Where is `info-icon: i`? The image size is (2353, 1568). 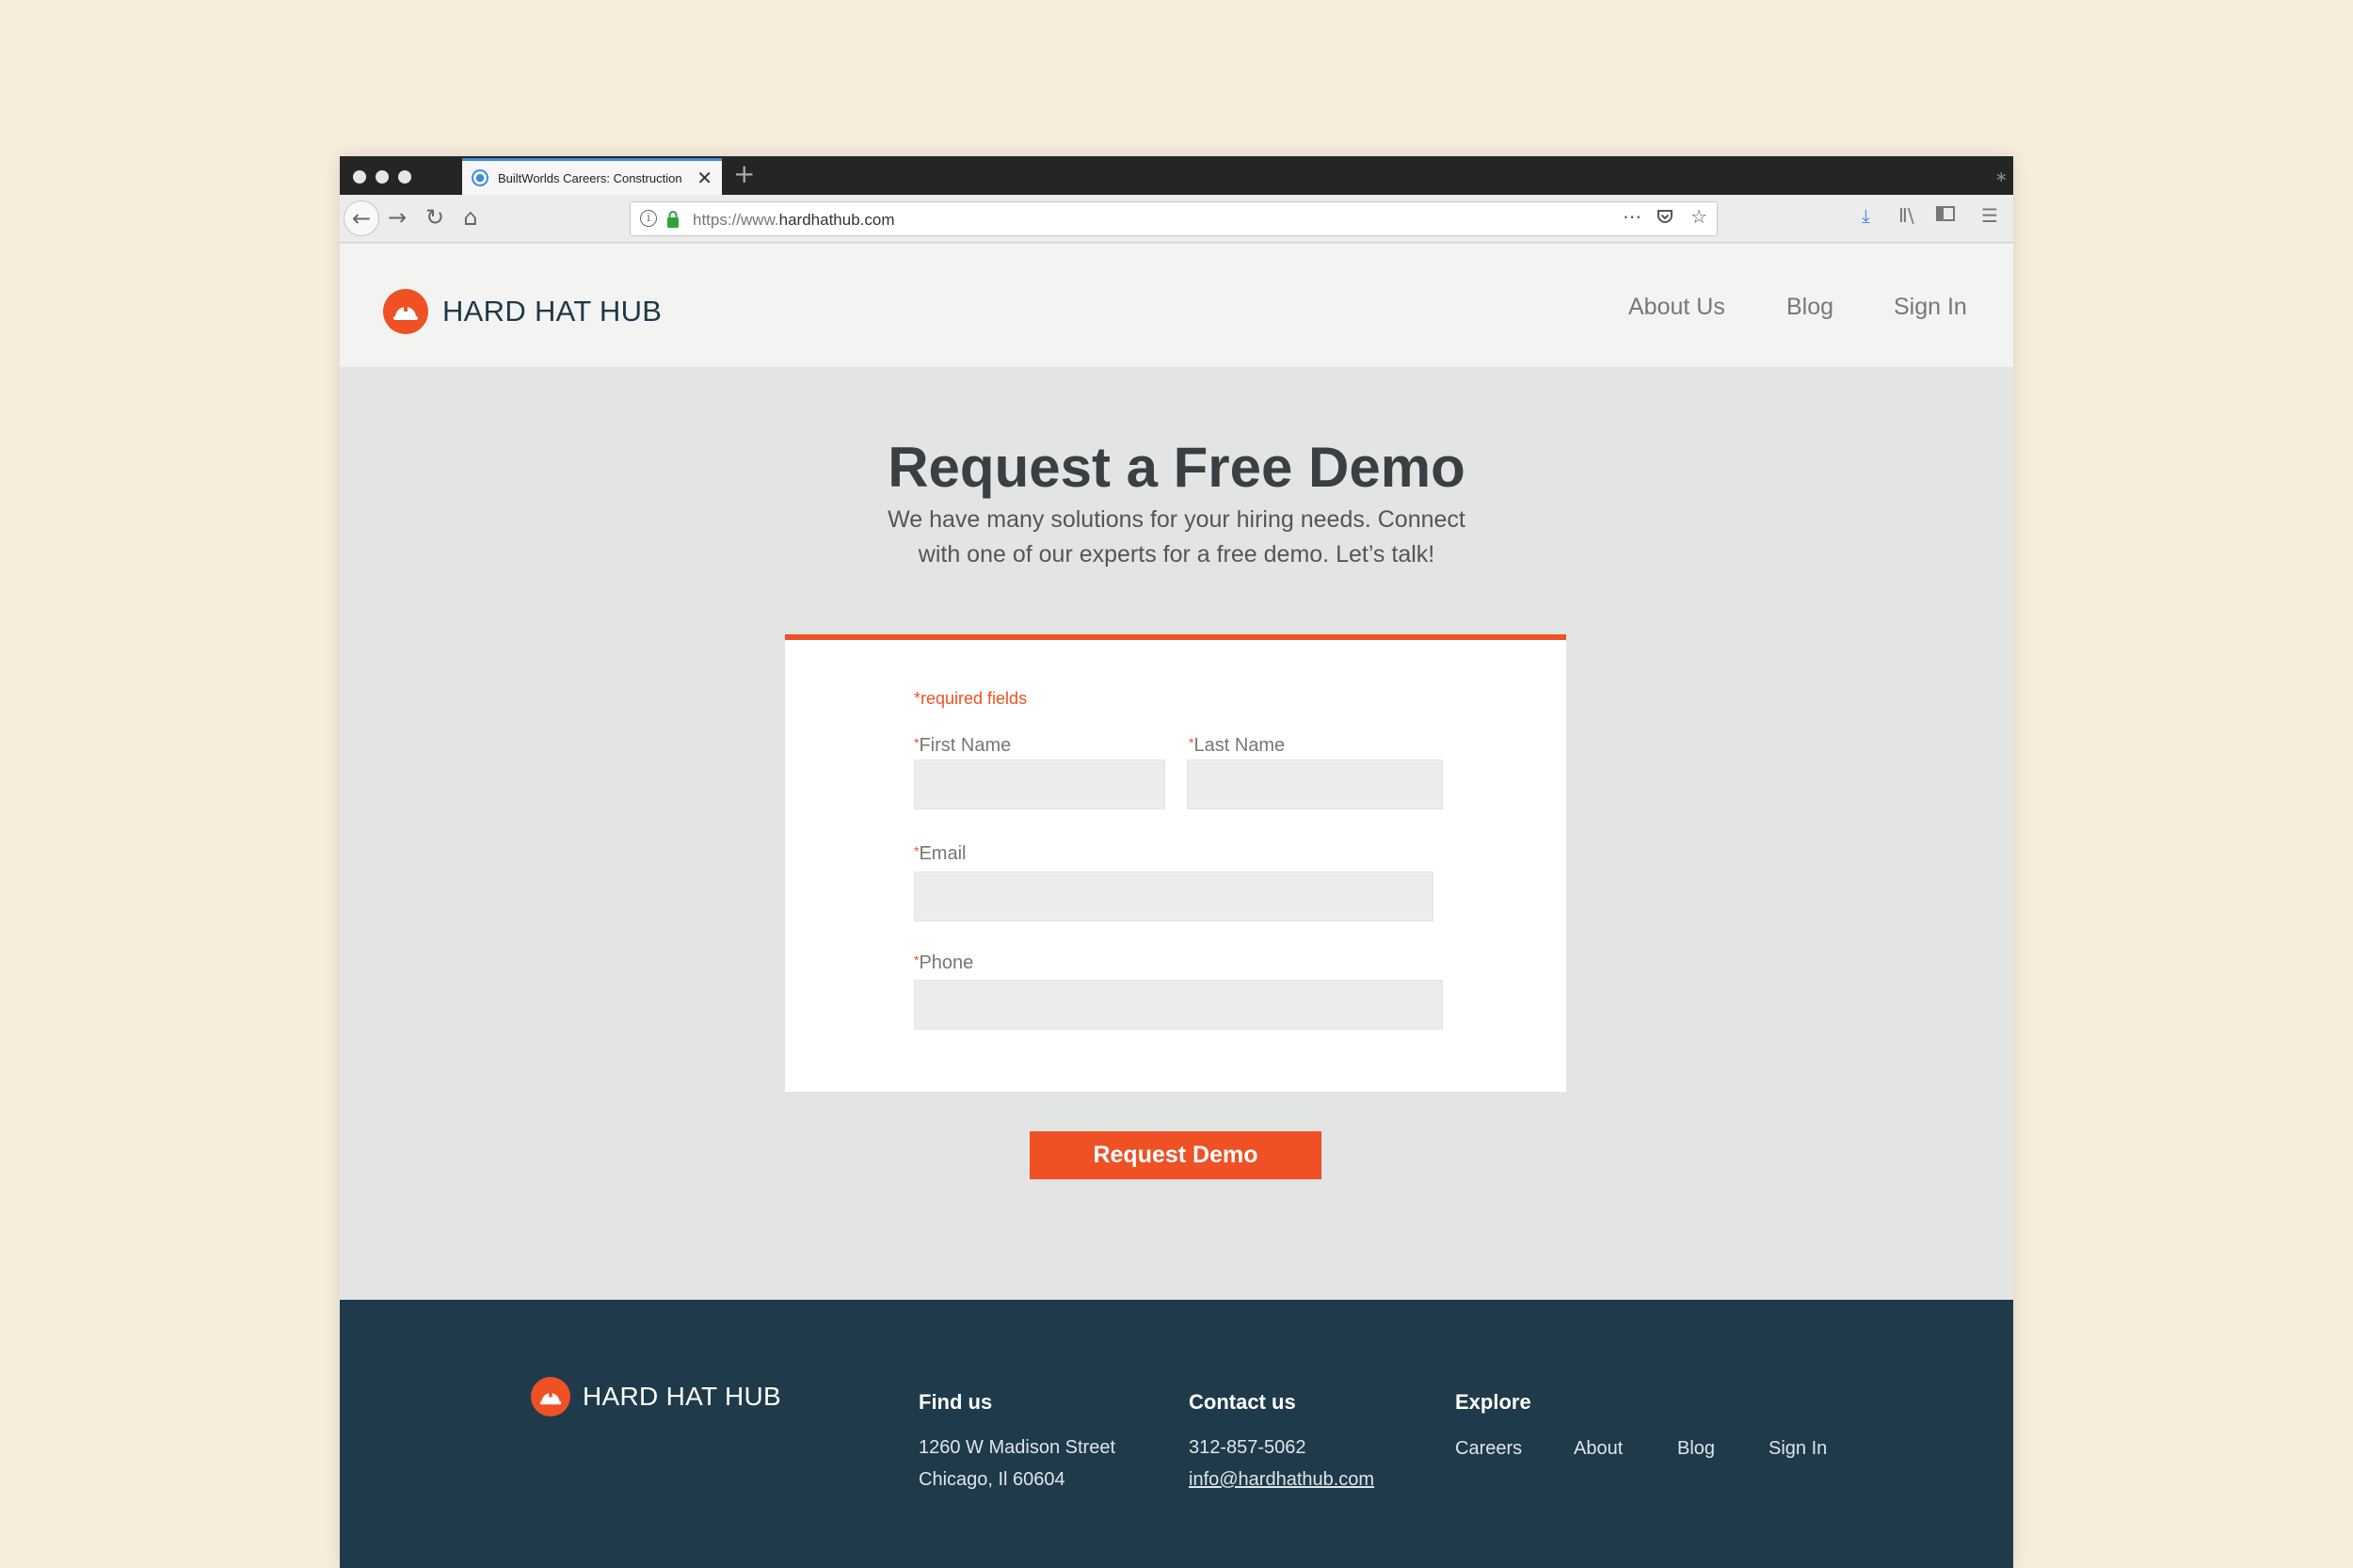 info-icon: i is located at coordinates (649, 218).